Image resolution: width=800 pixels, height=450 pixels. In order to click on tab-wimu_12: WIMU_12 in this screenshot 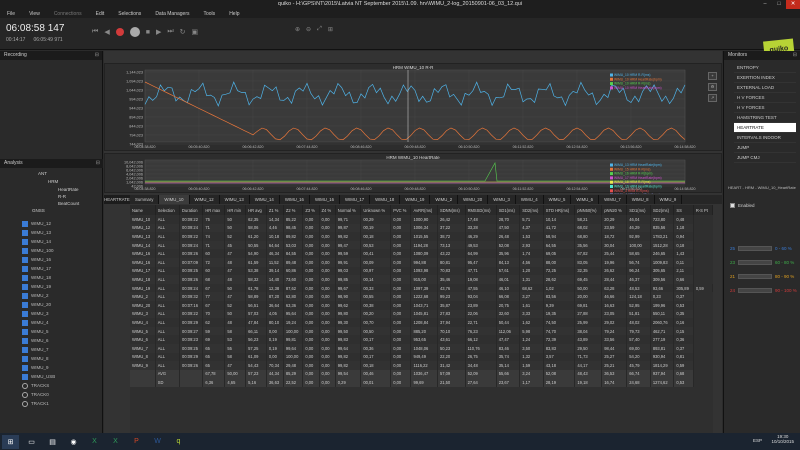, I will do `click(205, 199)`.